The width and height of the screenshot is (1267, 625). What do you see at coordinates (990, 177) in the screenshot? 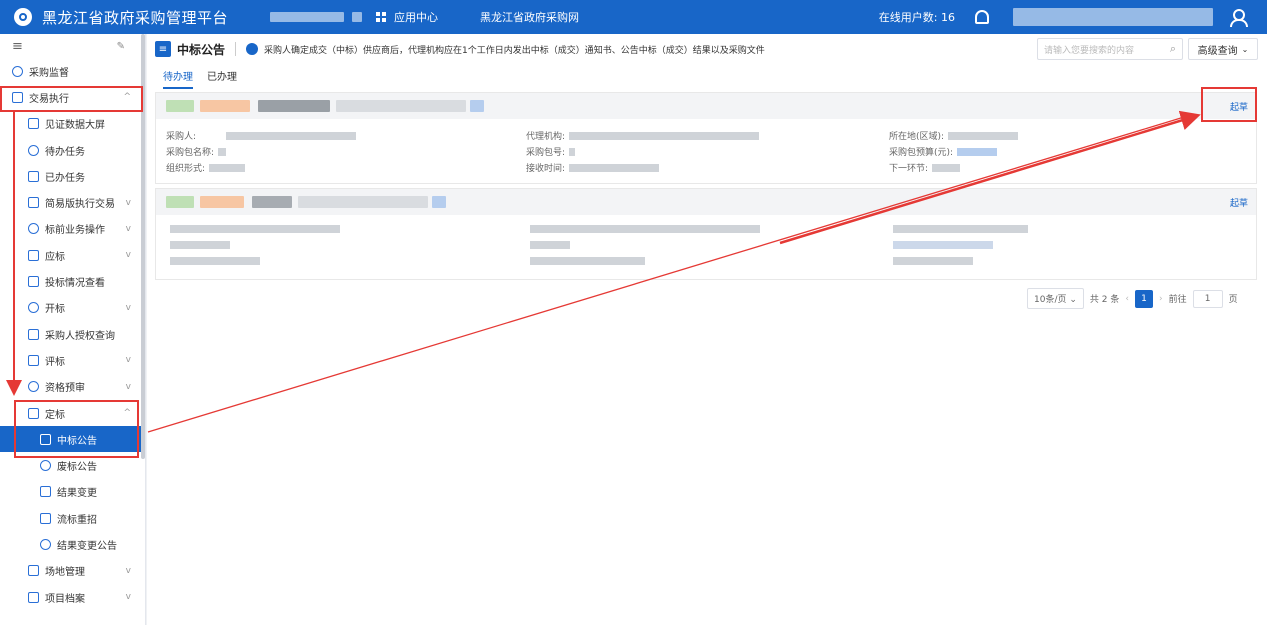
I see `arrow-thick` at bounding box center [990, 177].